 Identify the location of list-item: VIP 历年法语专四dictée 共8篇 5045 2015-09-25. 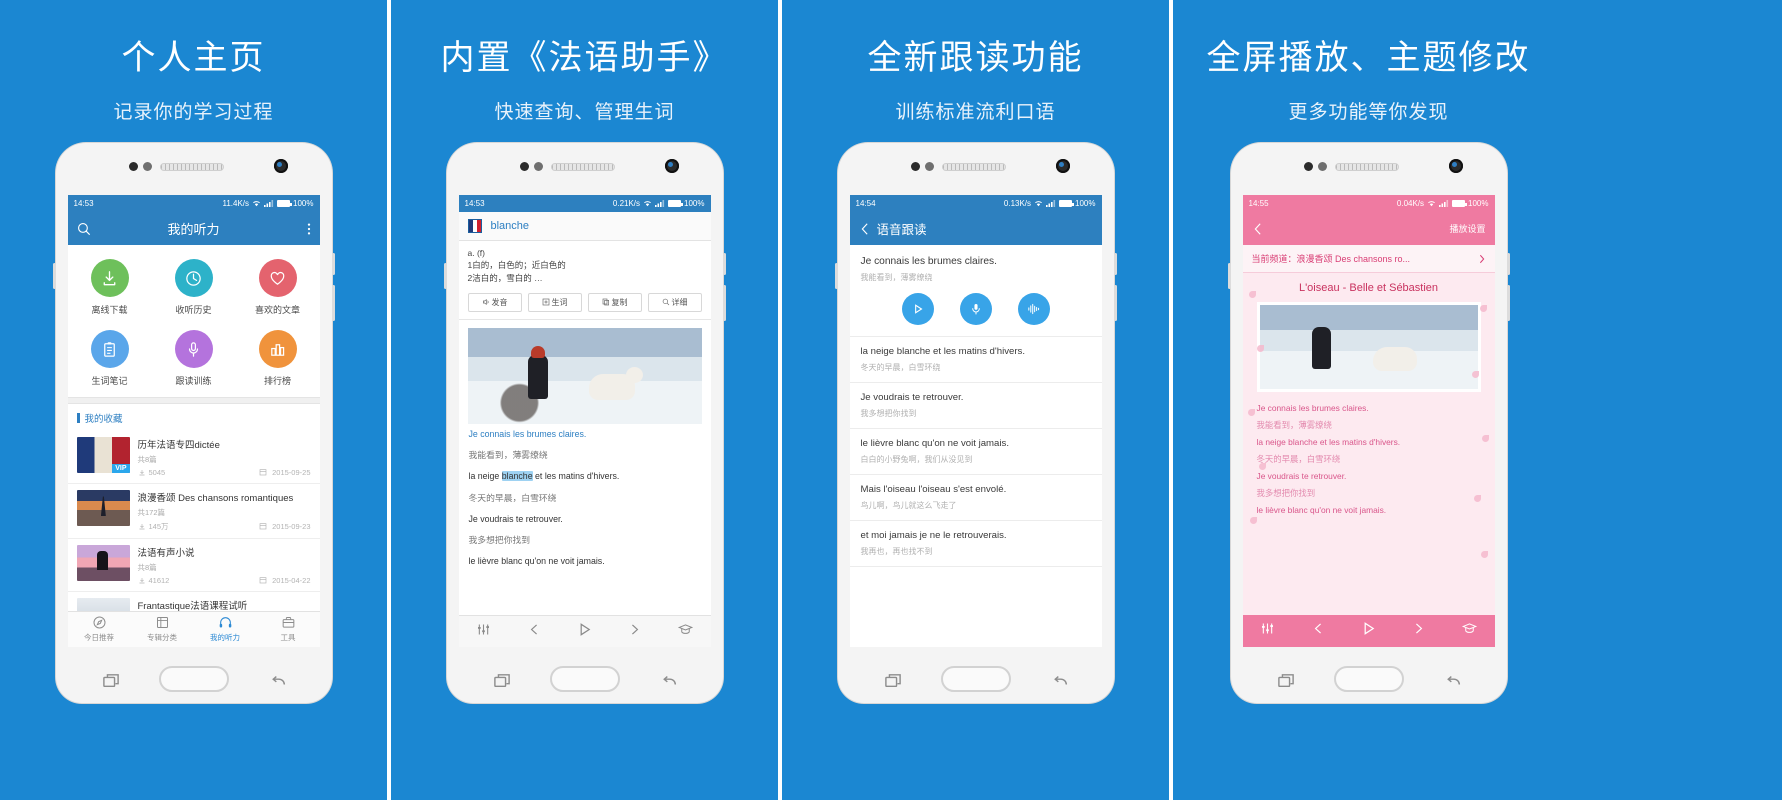
(193, 457).